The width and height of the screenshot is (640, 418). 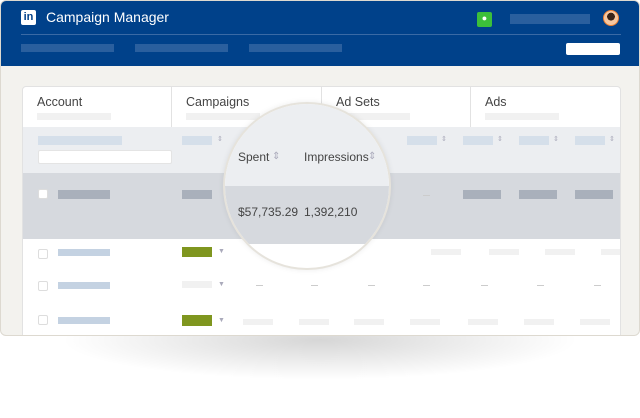 I want to click on divider, so click(x=321, y=34).